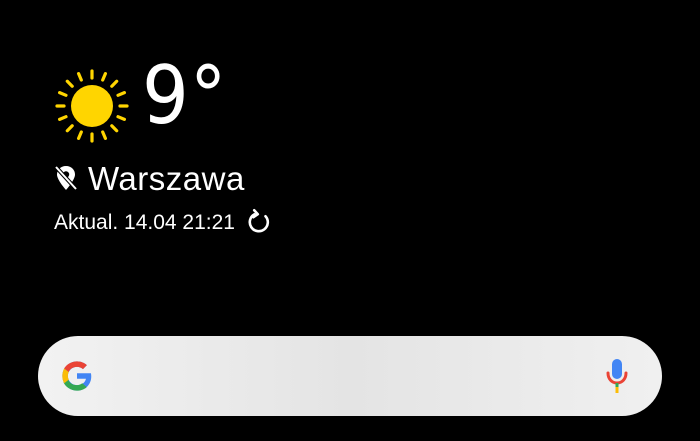 The height and width of the screenshot is (441, 700). What do you see at coordinates (92, 106) in the screenshot?
I see `sun-icon` at bounding box center [92, 106].